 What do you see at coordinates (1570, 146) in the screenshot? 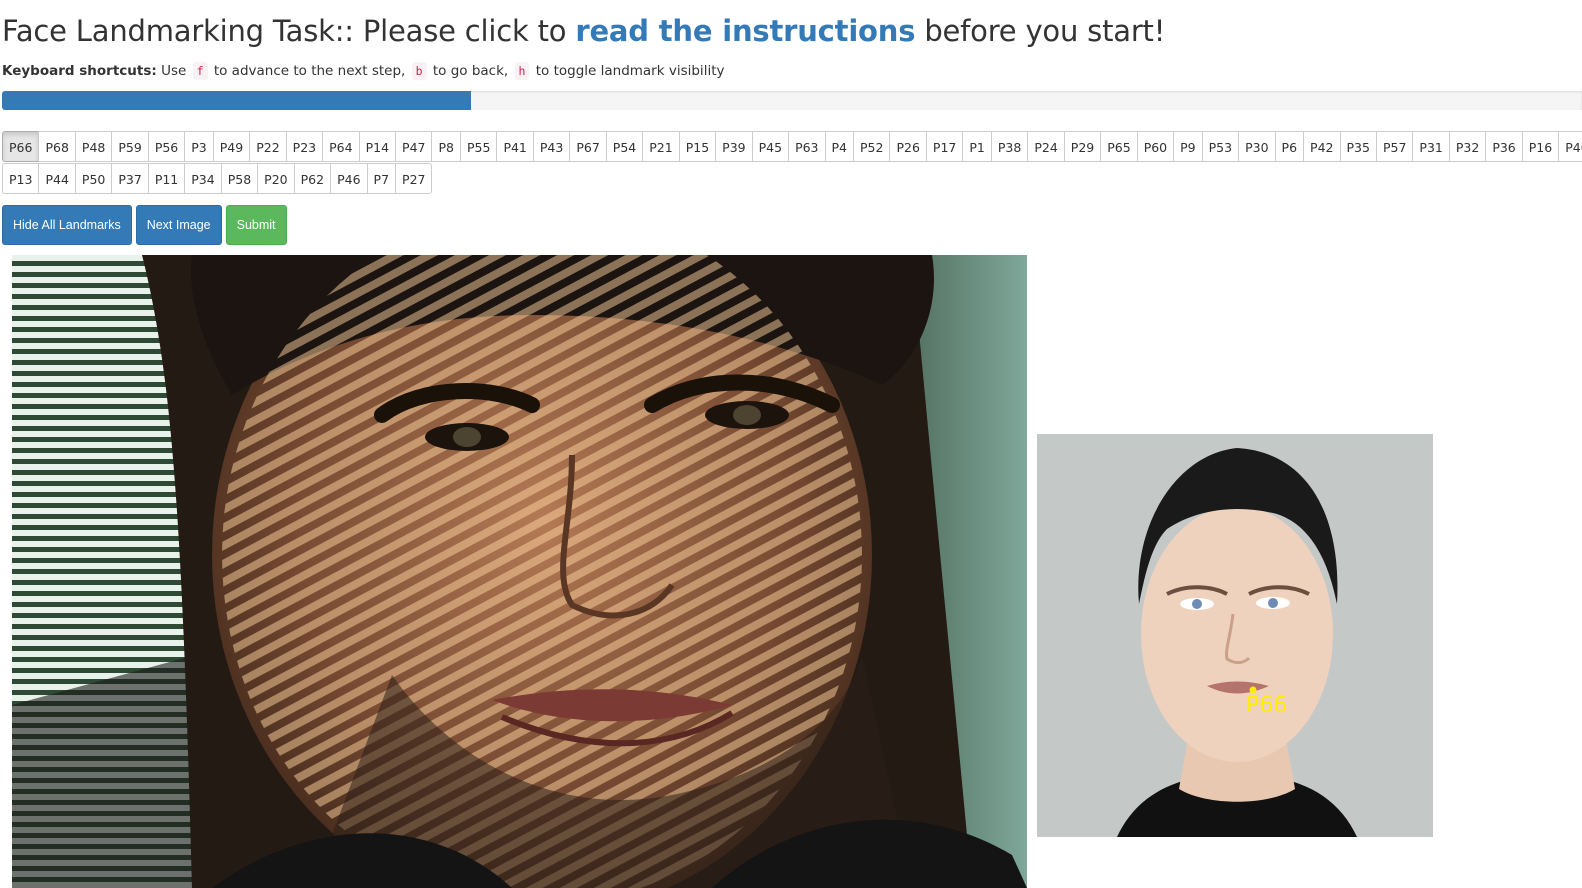
I see `point-button-p40: P40` at bounding box center [1570, 146].